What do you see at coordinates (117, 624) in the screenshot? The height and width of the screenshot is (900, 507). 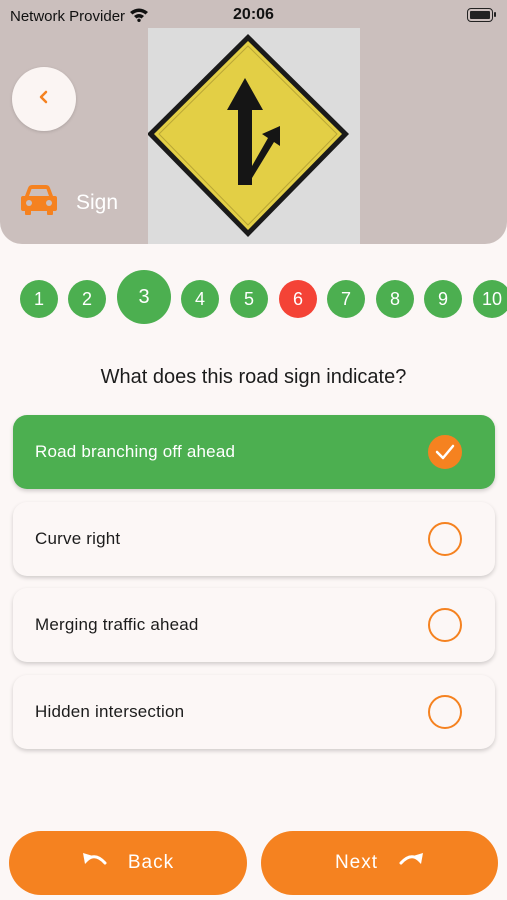 I see `answer-option-label: Merging traffic ahead` at bounding box center [117, 624].